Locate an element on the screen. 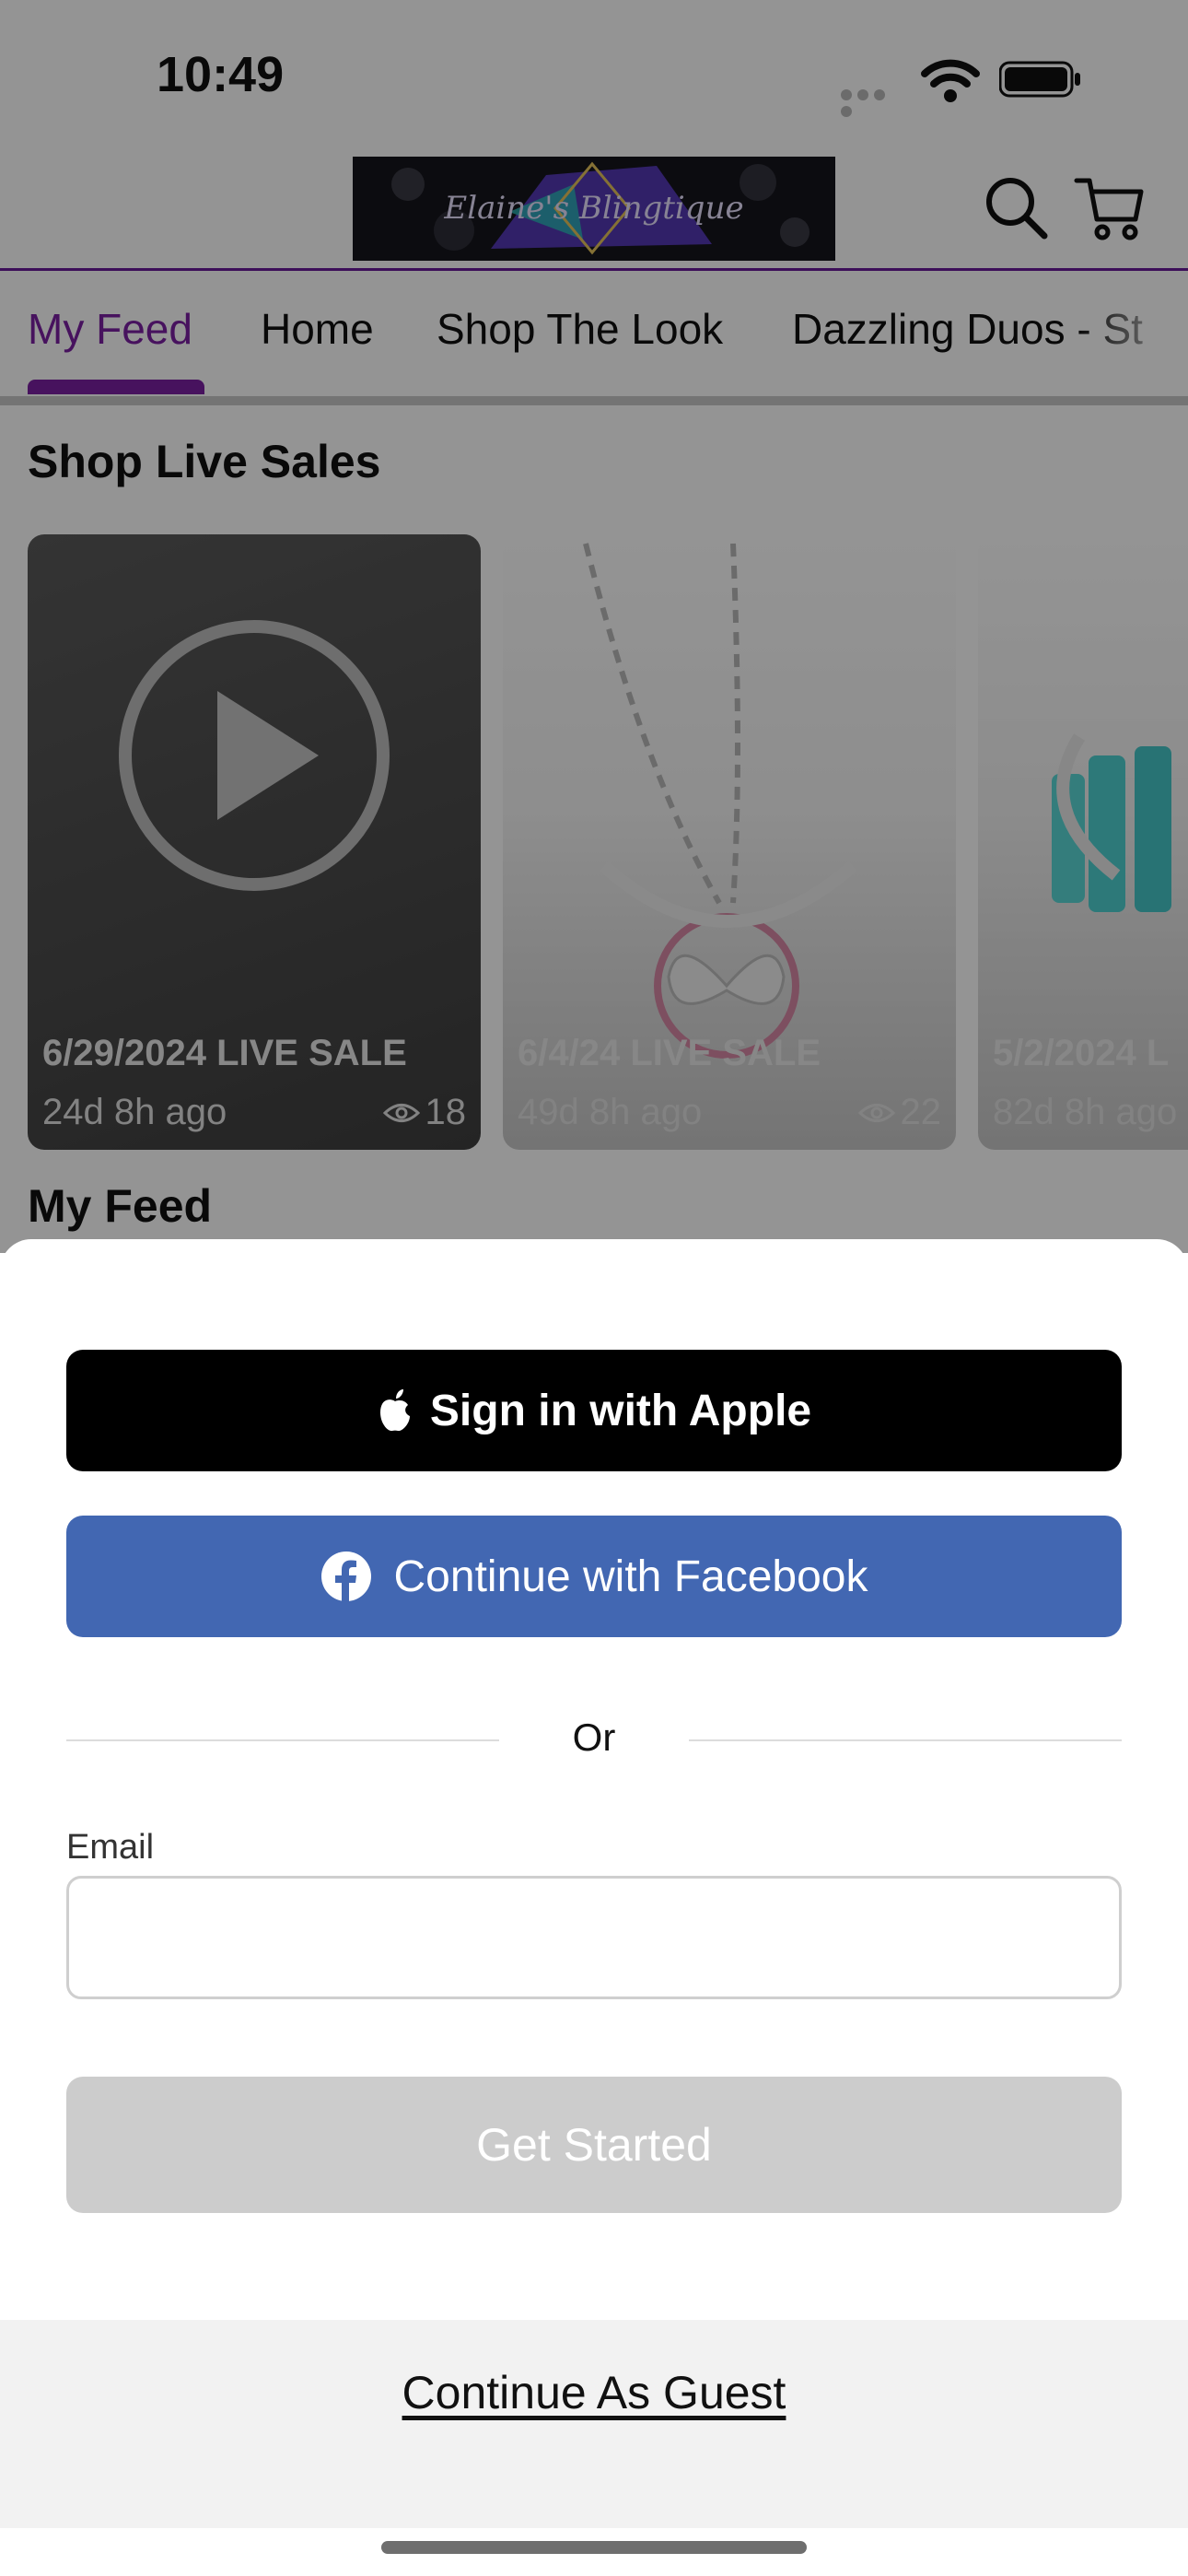 This screenshot has width=1188, height=2576. apple-icon is located at coordinates (394, 1410).